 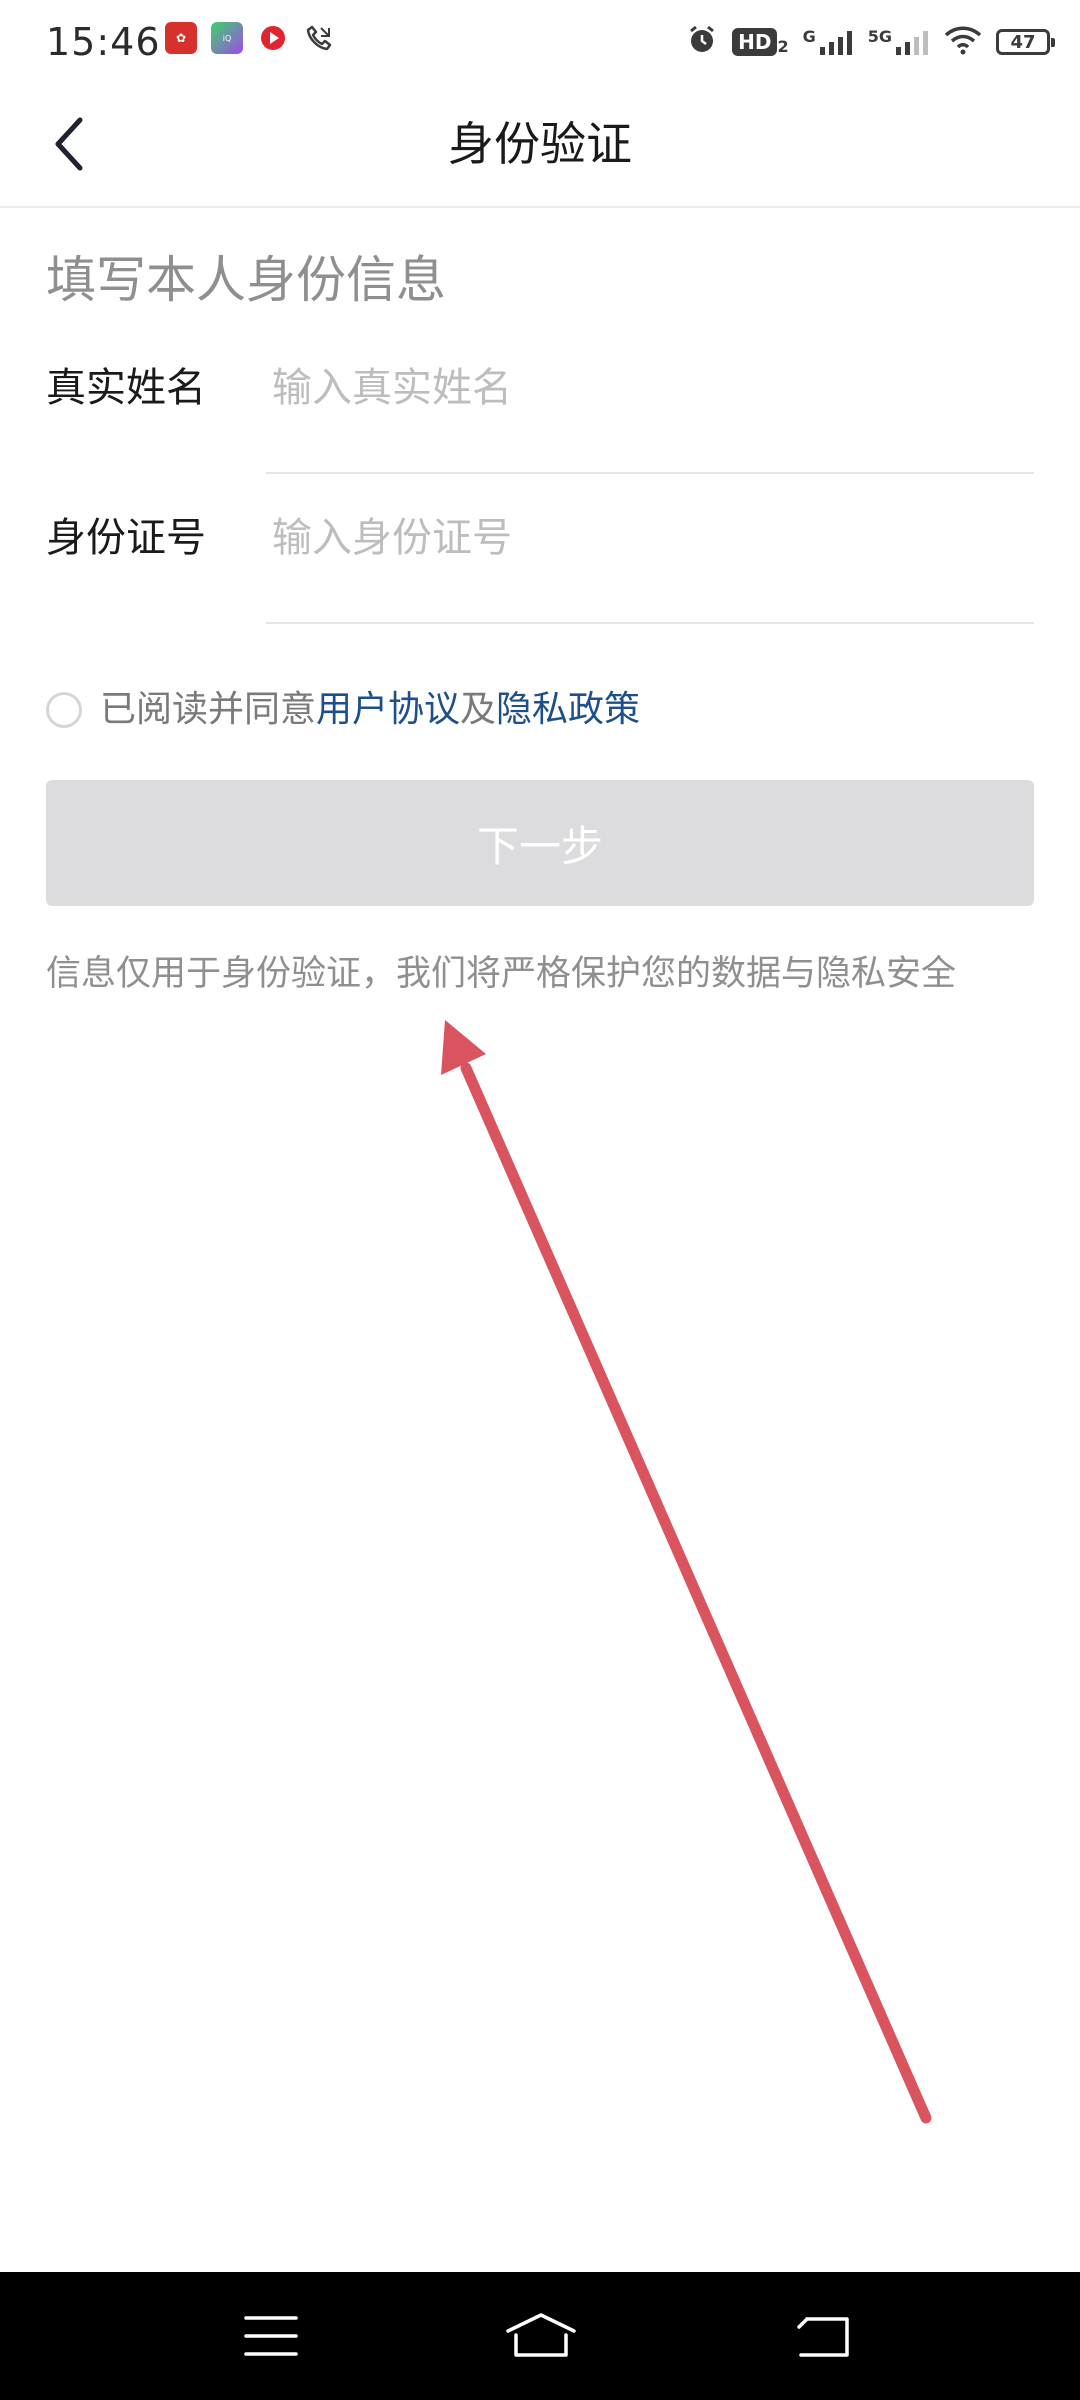 I want to click on status-app-icons: ✿ iQ, so click(x=250, y=38).